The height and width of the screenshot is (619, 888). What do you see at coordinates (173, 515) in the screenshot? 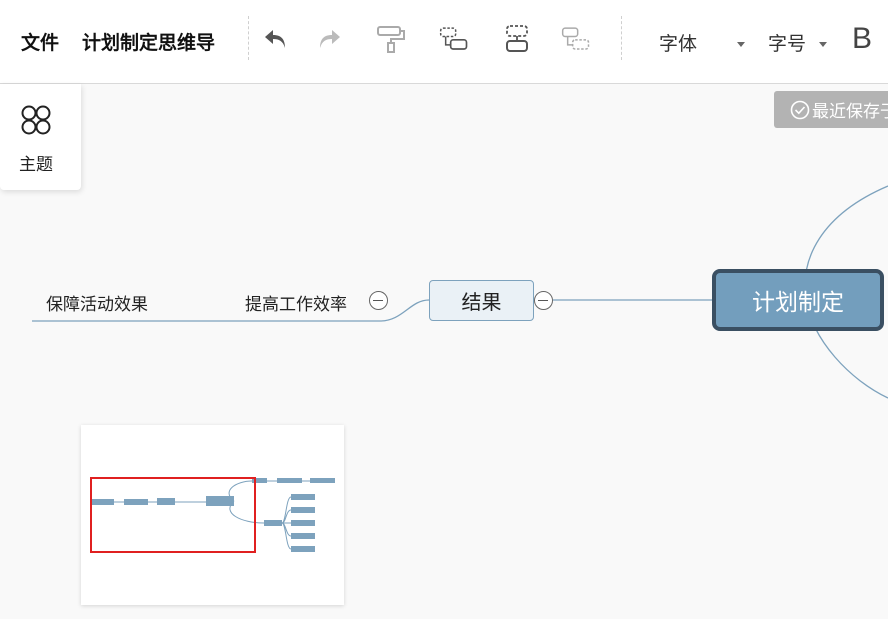
I see `minimap-viewport` at bounding box center [173, 515].